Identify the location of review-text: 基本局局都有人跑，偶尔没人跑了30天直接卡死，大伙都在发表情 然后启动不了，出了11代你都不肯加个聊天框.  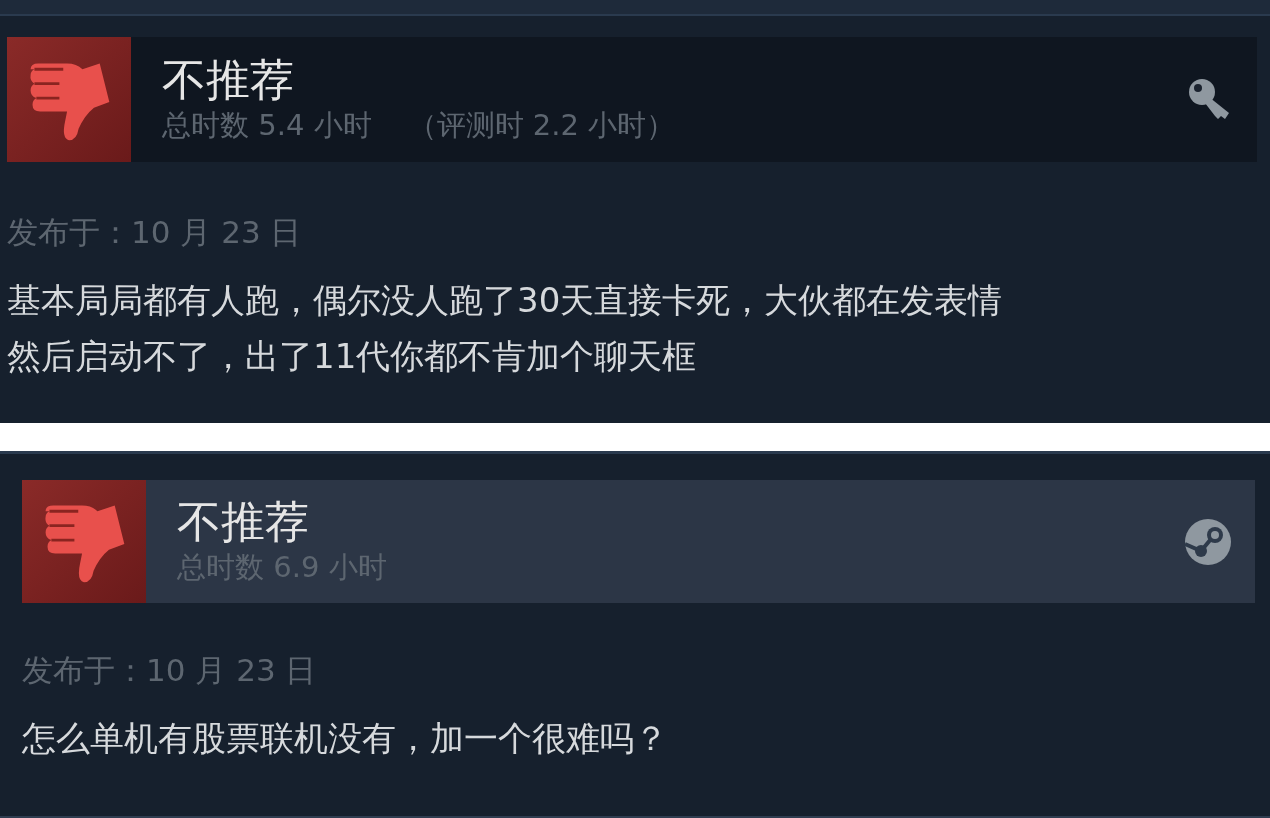
(505, 328).